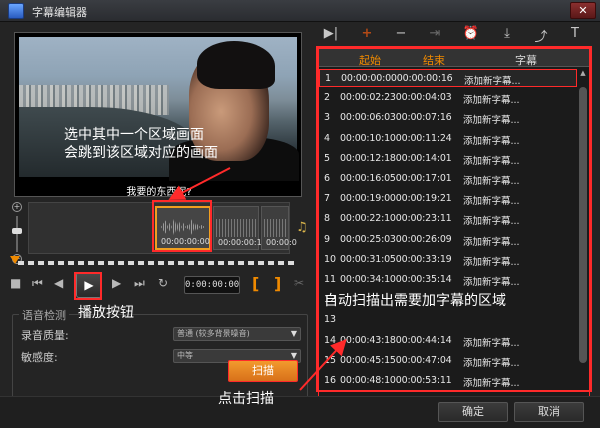 The height and width of the screenshot is (428, 600). I want to click on stop-icon: ■, so click(15, 283).